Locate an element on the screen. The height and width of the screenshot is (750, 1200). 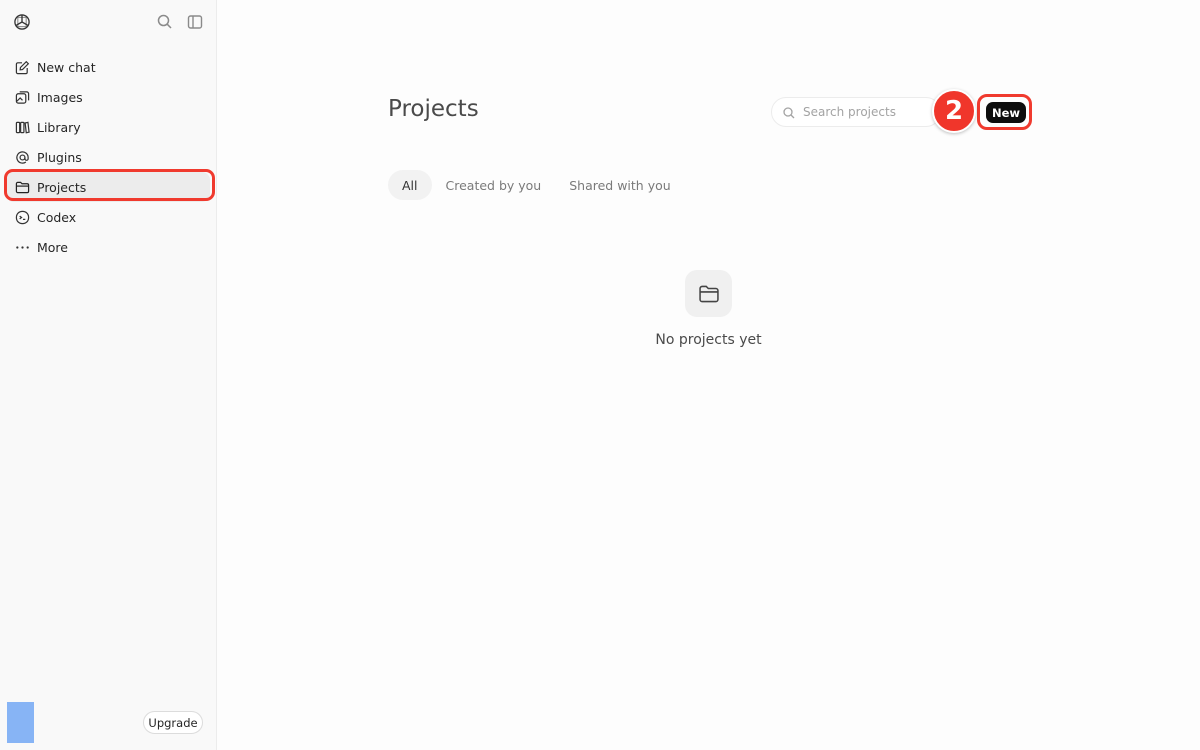
codex-icon is located at coordinates (22, 217).